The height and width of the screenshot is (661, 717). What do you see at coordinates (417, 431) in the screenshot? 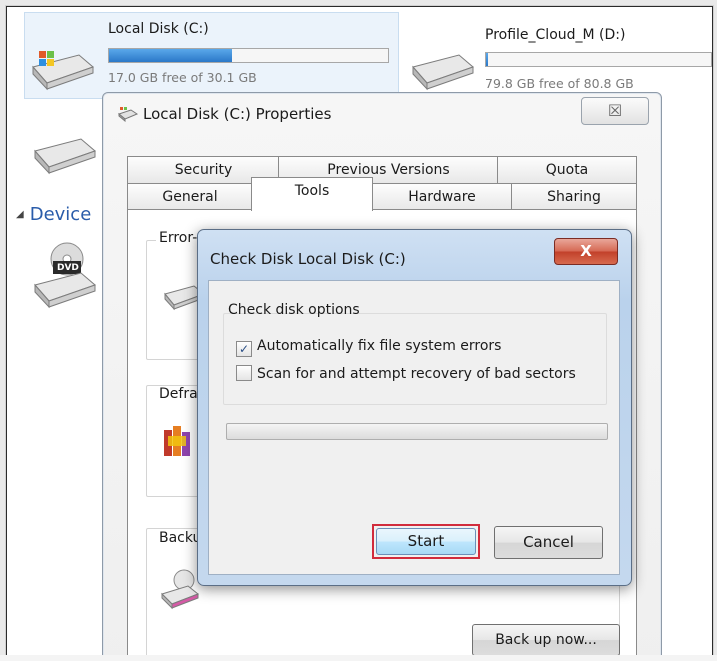
I see `check-disk-progress-bar` at bounding box center [417, 431].